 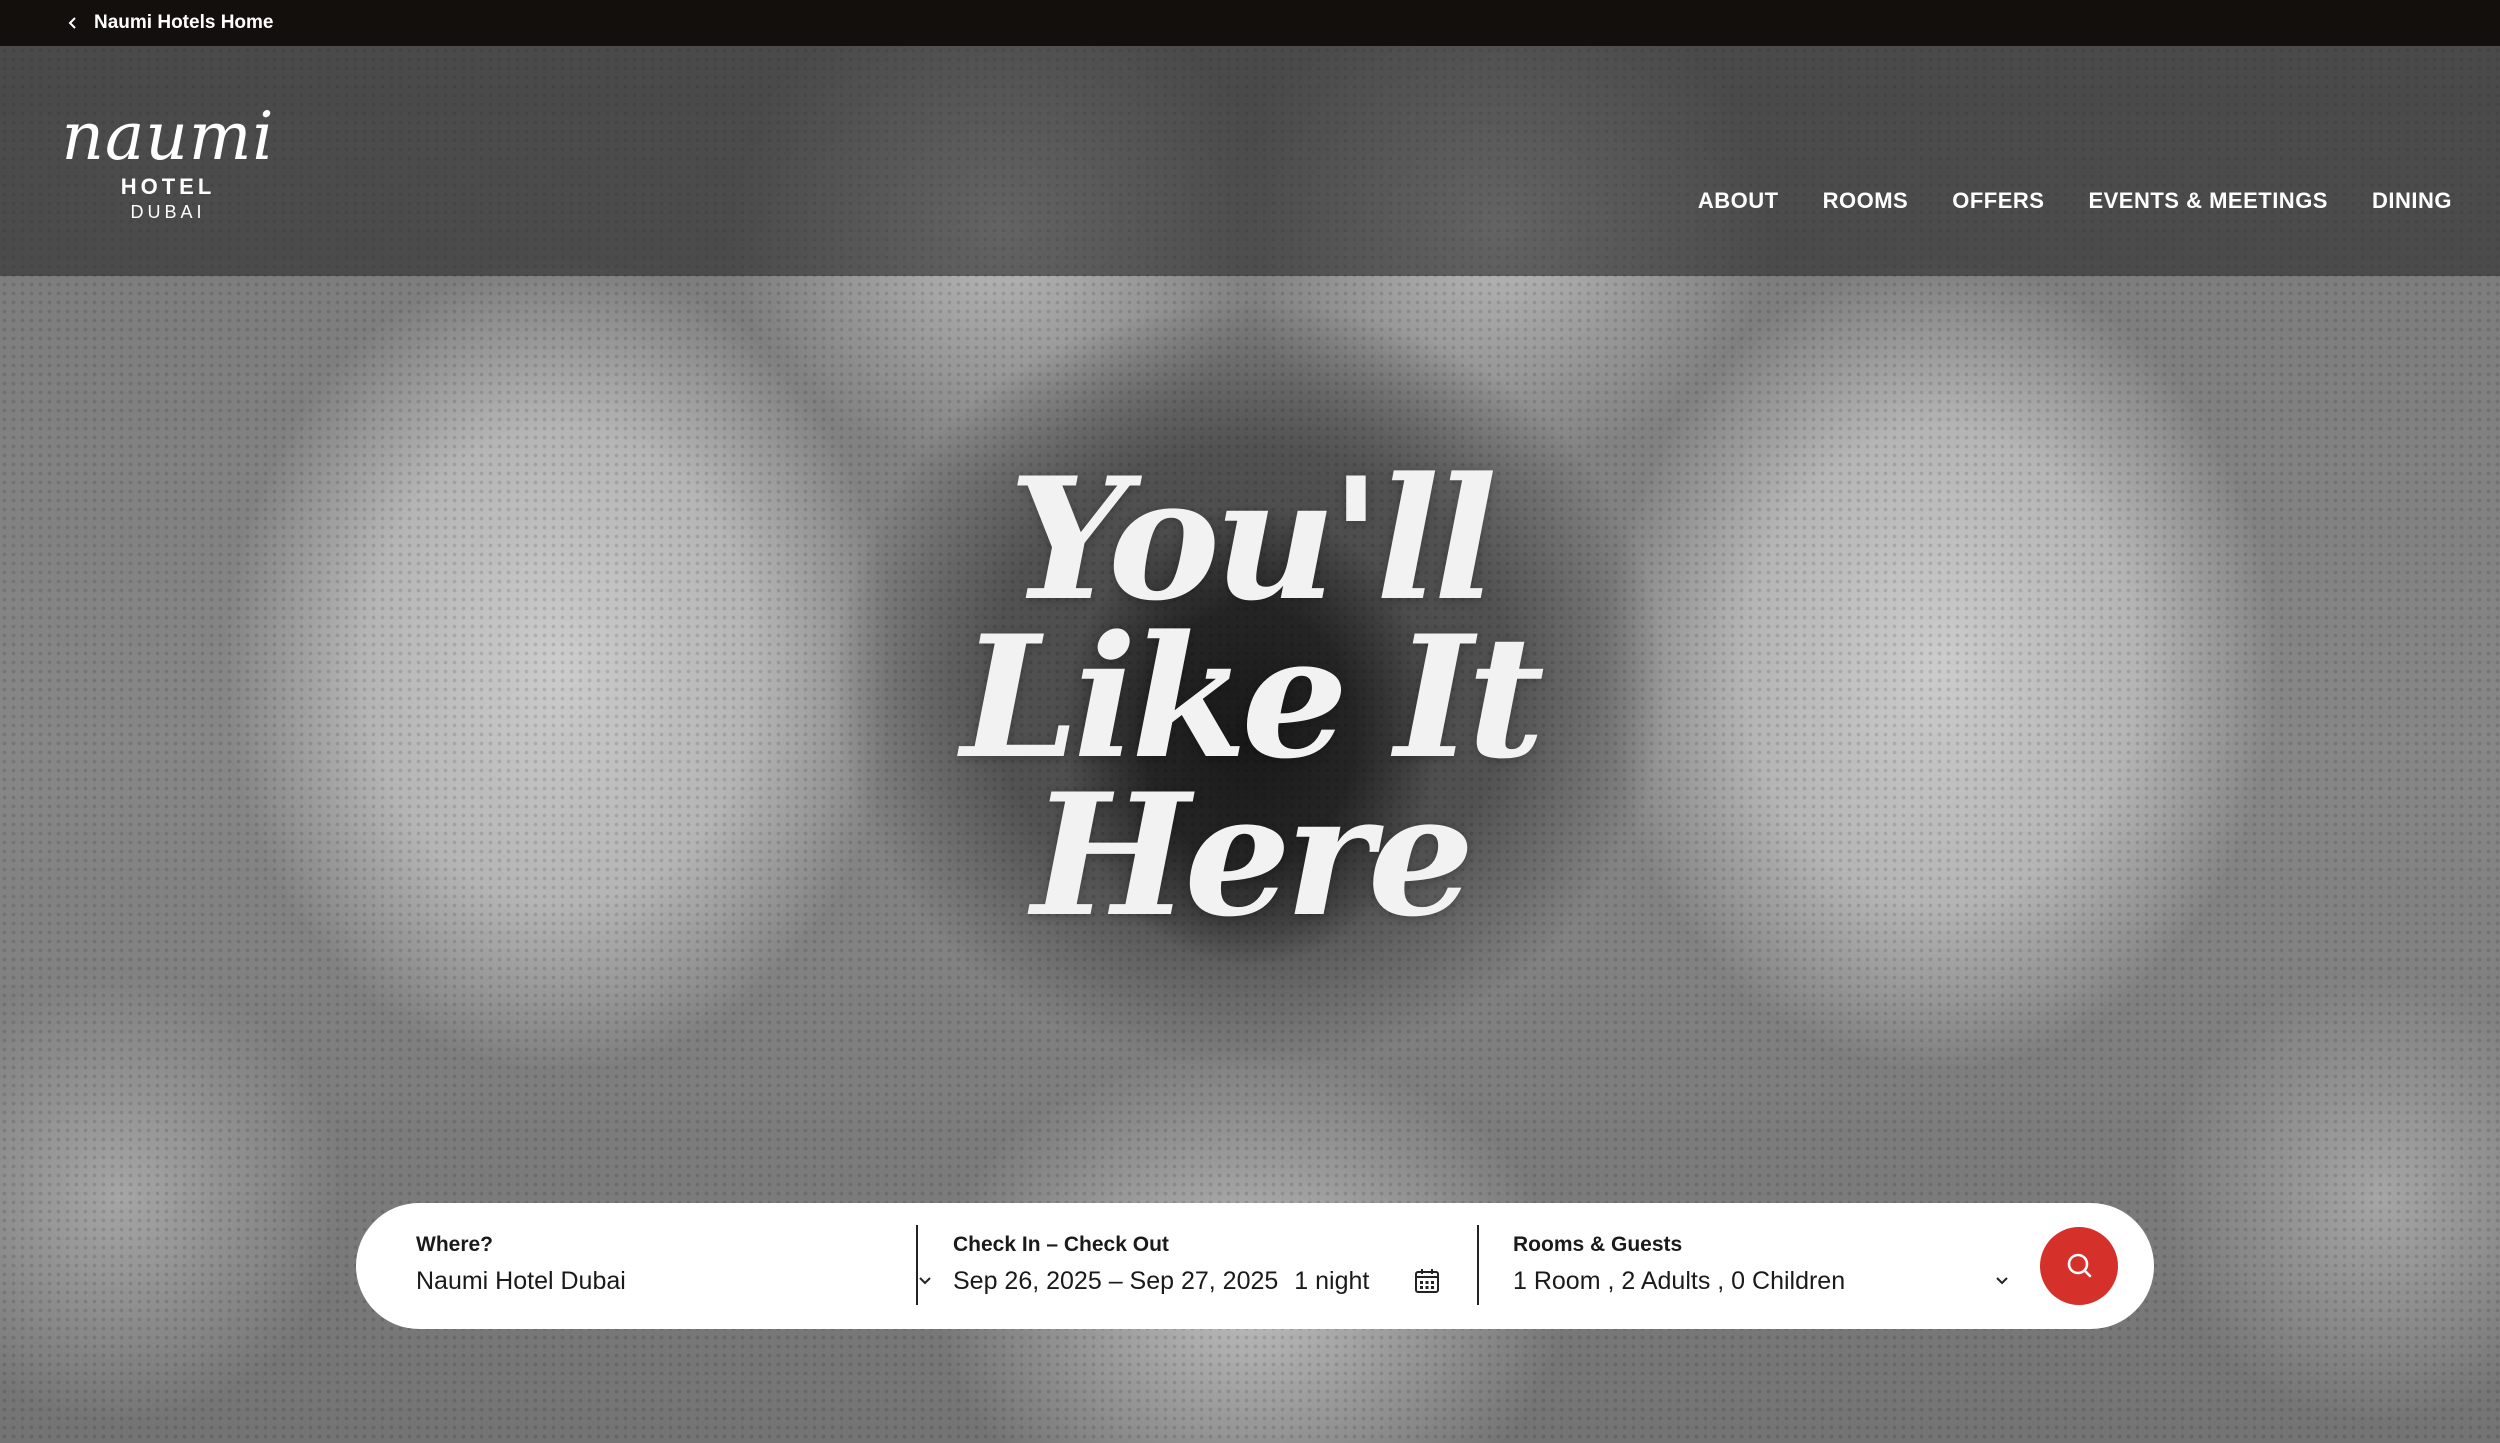 What do you see at coordinates (1738, 201) in the screenshot?
I see `nav-about: ABOUT` at bounding box center [1738, 201].